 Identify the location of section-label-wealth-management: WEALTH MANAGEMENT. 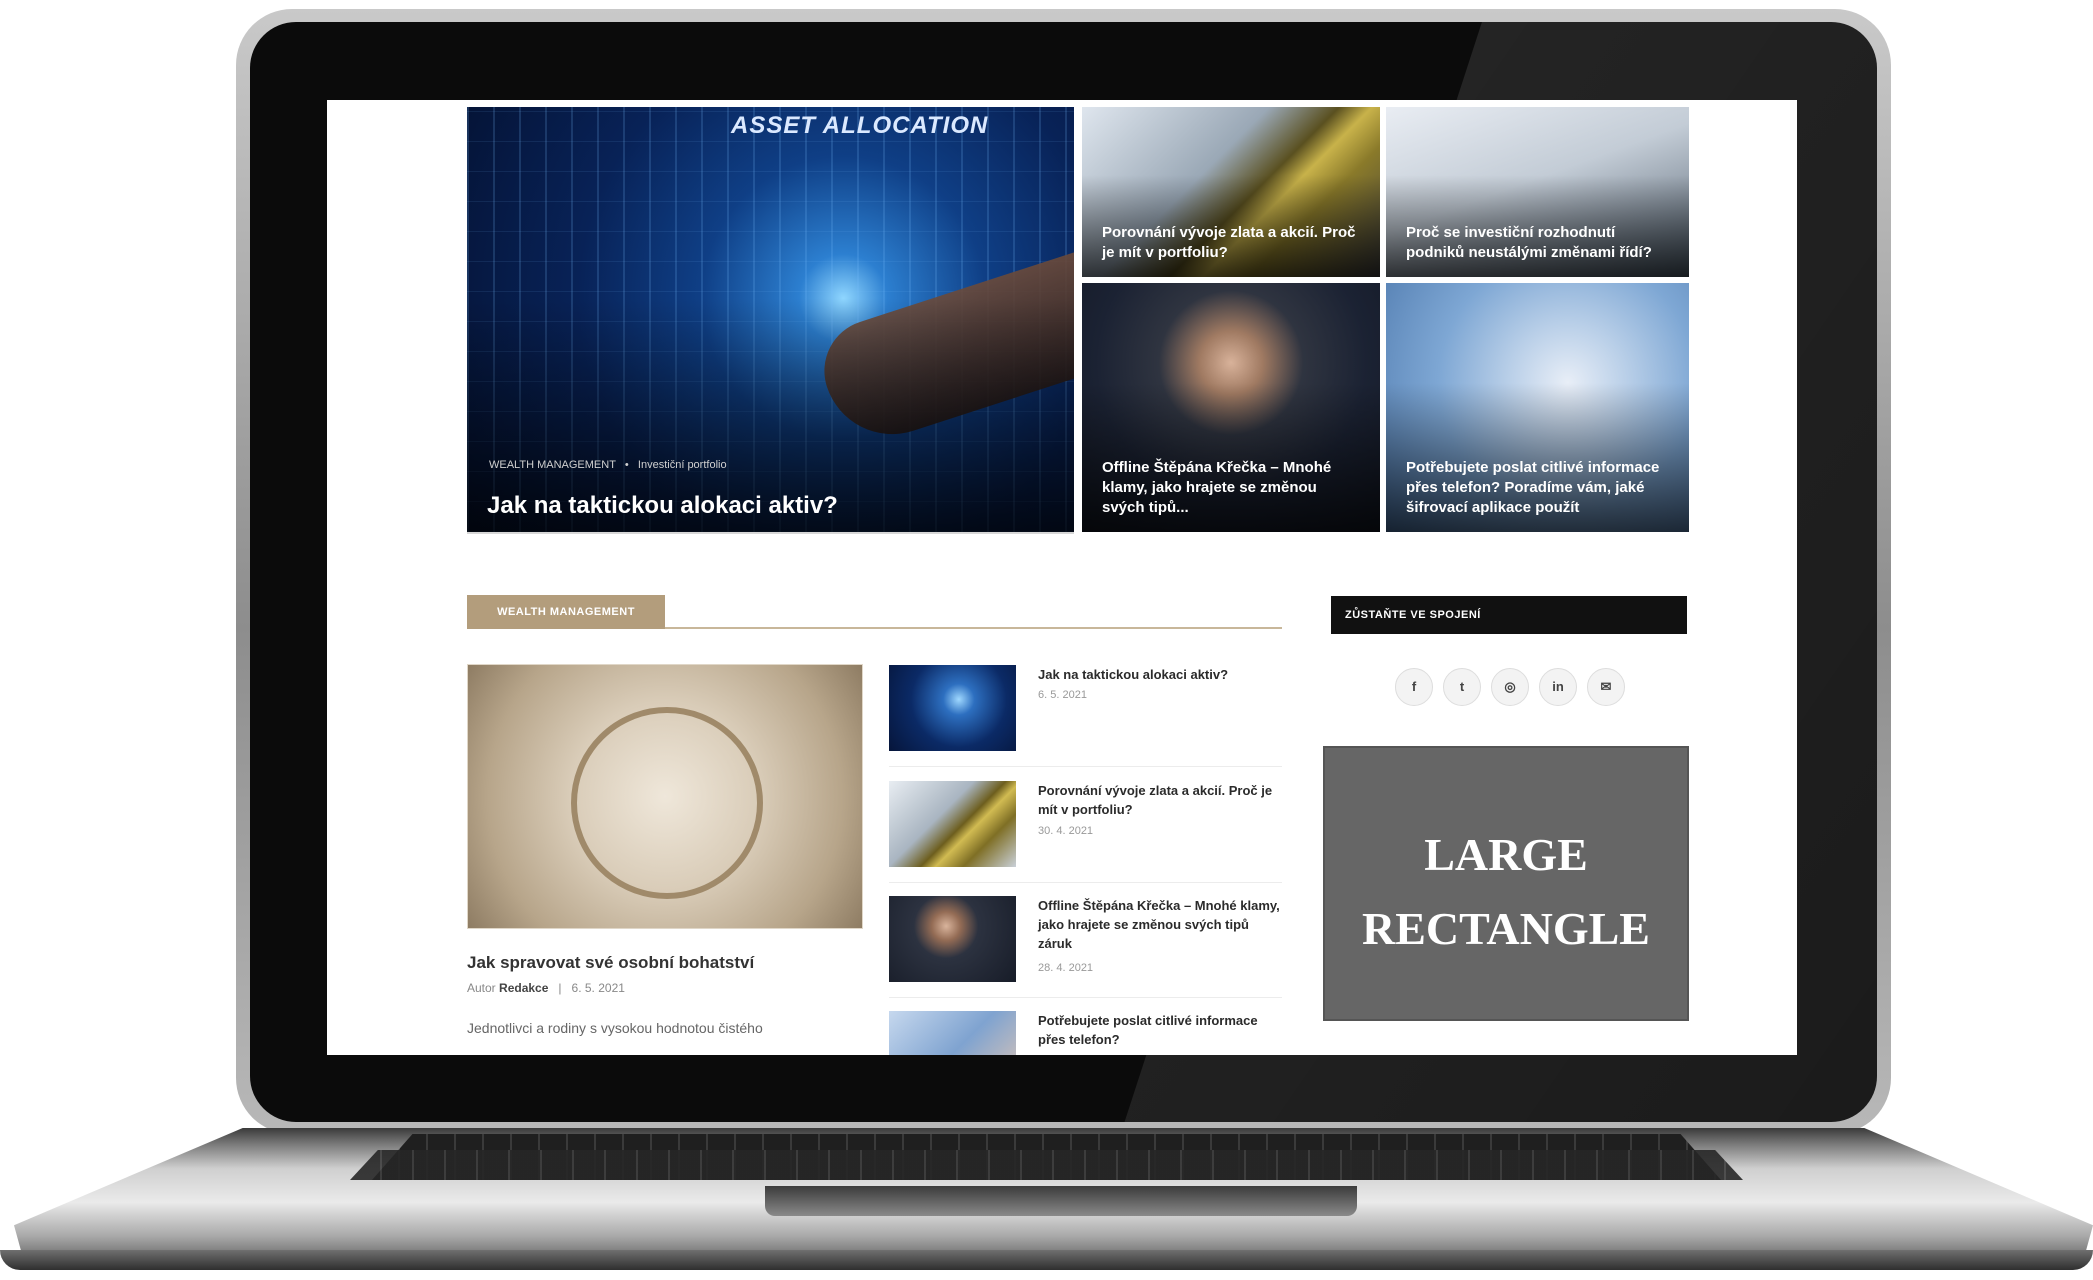
(566, 612).